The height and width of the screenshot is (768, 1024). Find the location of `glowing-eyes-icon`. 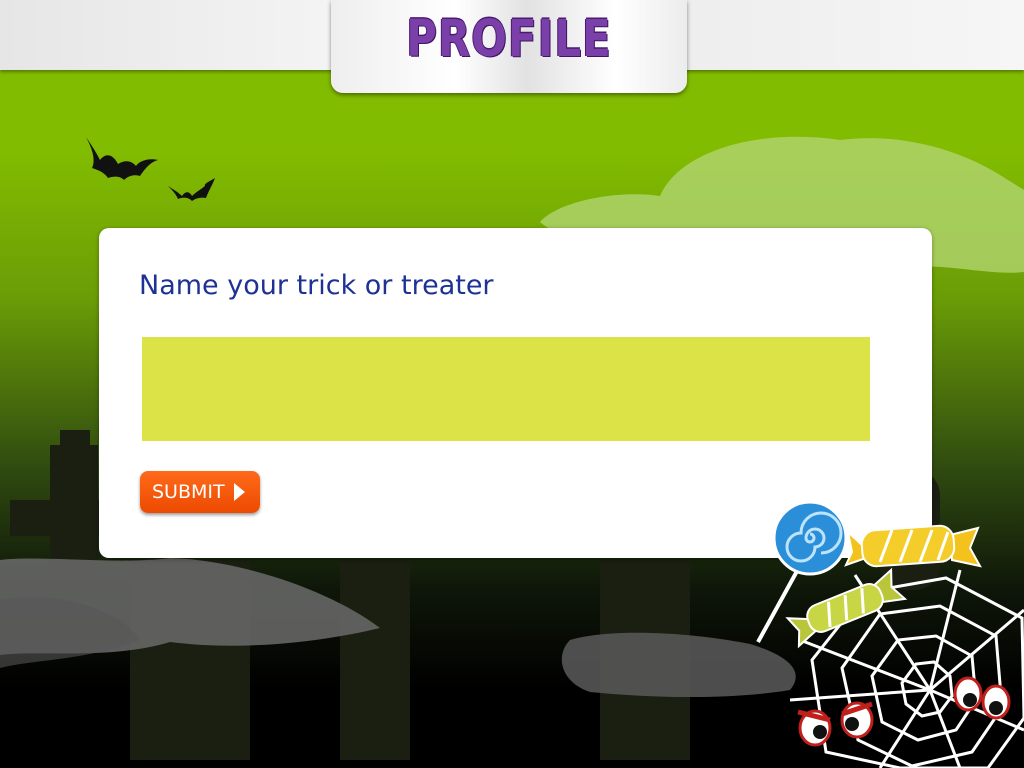

glowing-eyes-icon is located at coordinates (835, 724).